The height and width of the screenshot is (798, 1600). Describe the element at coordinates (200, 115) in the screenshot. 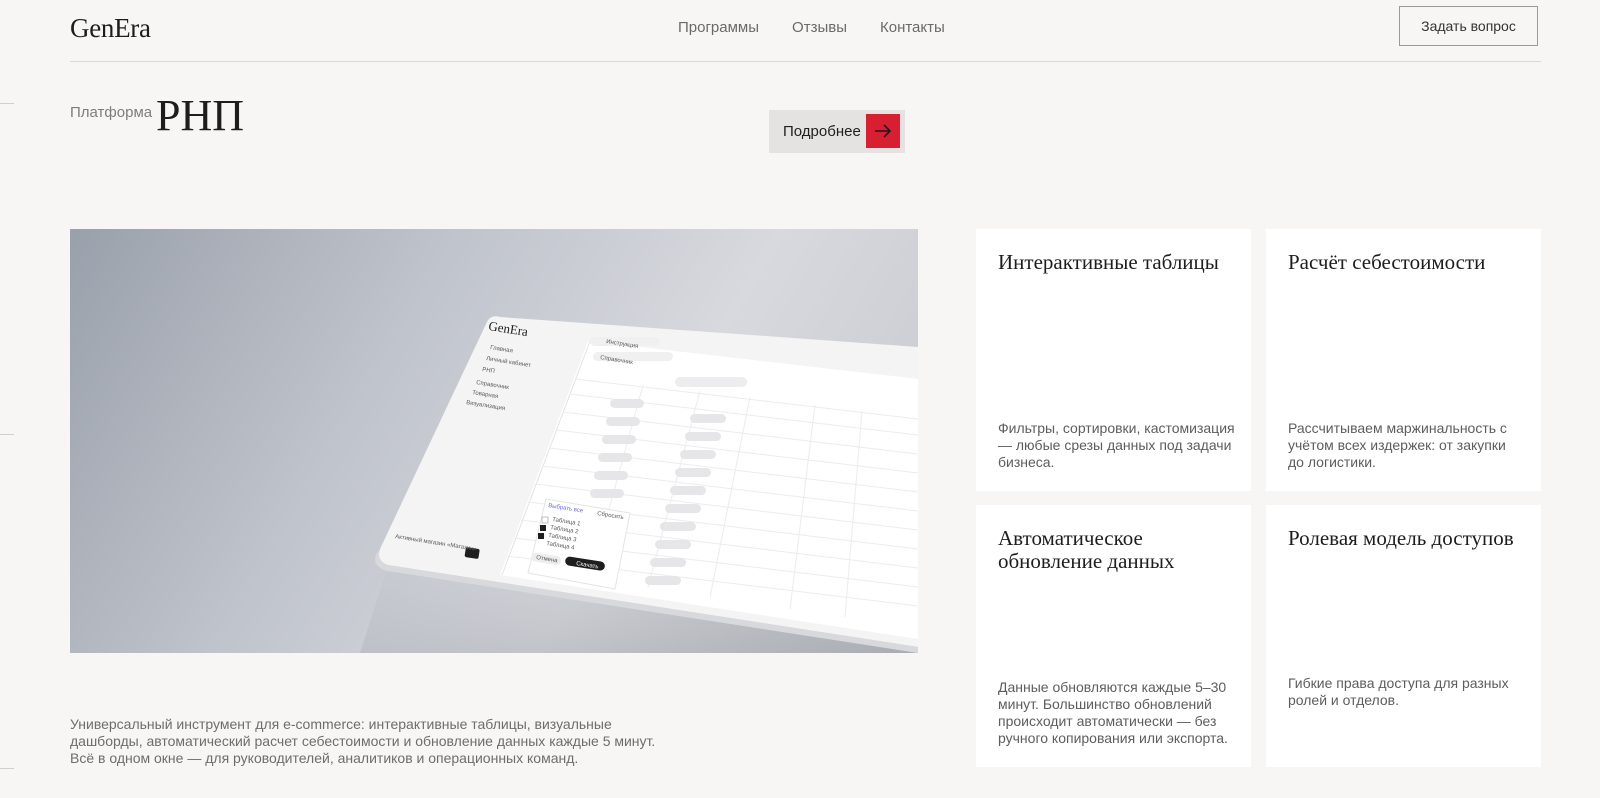

I see `page-title: РНП` at that location.